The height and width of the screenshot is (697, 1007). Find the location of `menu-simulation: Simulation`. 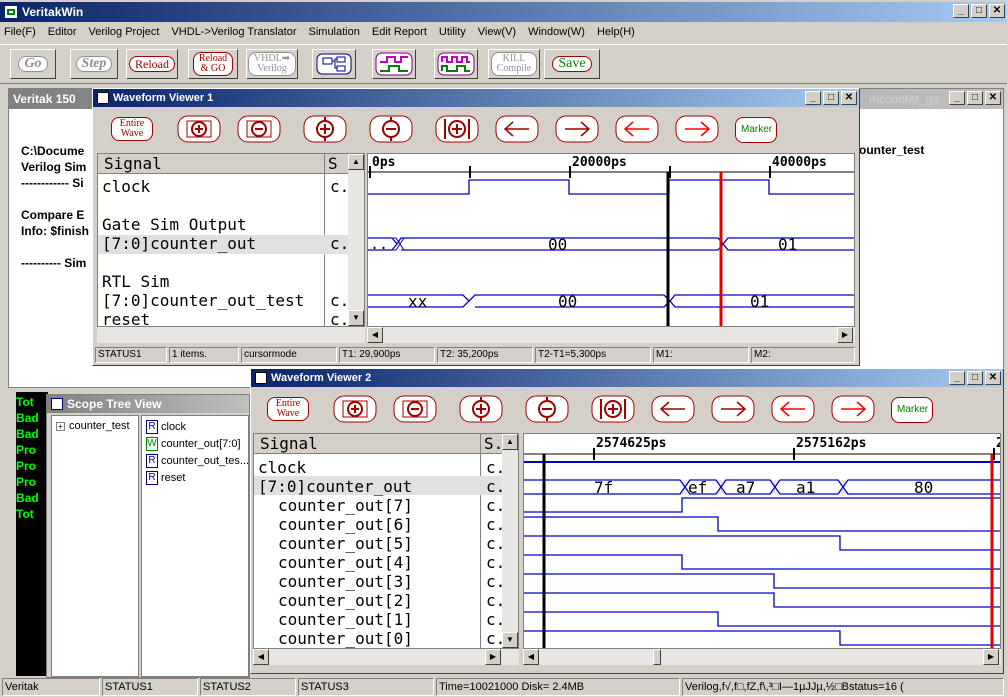

menu-simulation: Simulation is located at coordinates (334, 32).